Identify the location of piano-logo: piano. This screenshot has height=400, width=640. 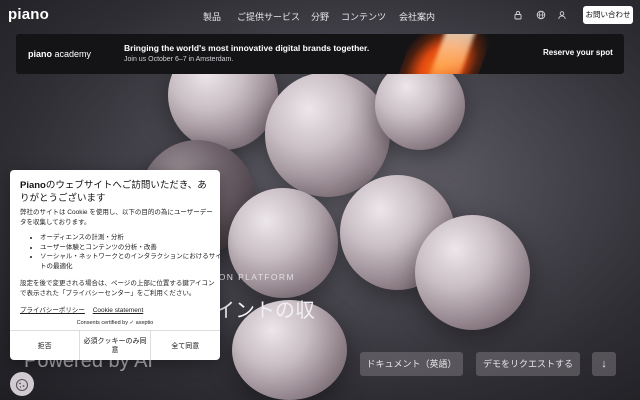
(28, 14).